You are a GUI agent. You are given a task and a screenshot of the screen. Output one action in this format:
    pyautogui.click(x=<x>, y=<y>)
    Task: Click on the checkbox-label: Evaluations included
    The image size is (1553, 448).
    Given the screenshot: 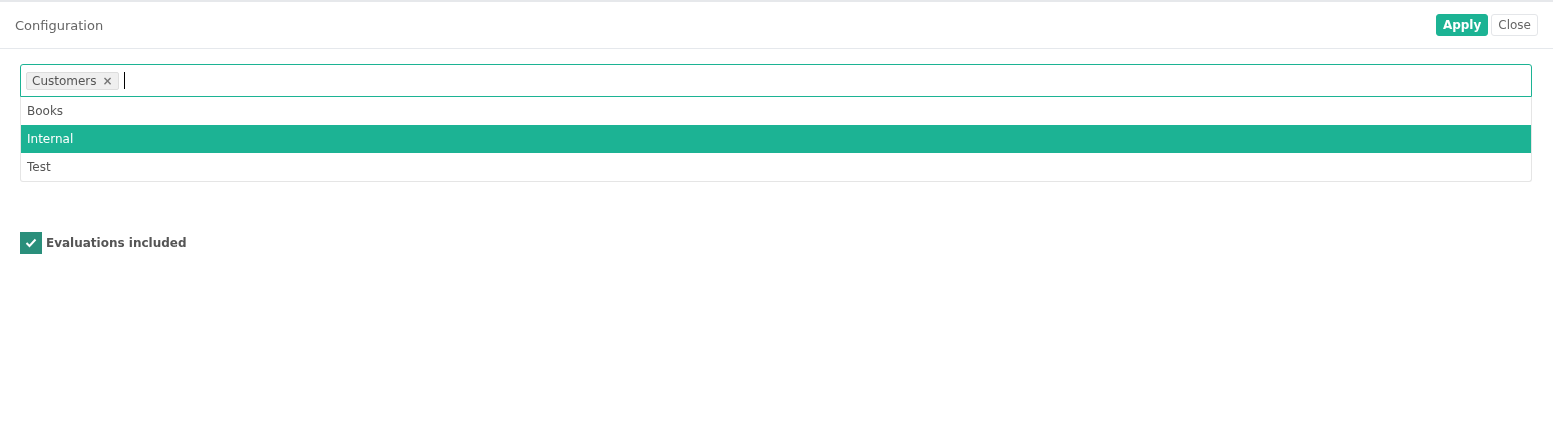 What is the action you would take?
    pyautogui.click(x=116, y=243)
    